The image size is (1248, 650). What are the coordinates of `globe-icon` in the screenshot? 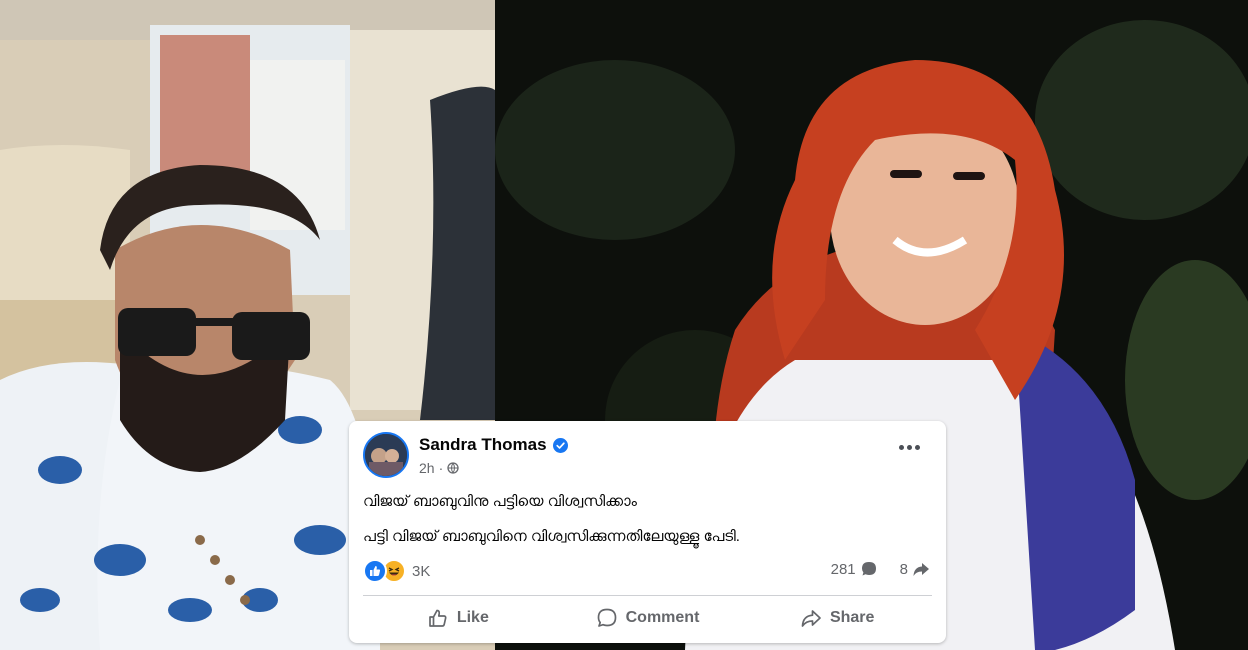 It's located at (453, 468).